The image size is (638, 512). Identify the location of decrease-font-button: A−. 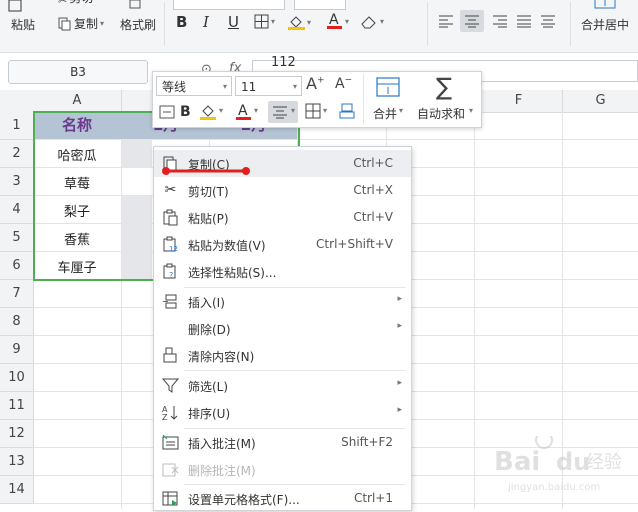
(343, 83).